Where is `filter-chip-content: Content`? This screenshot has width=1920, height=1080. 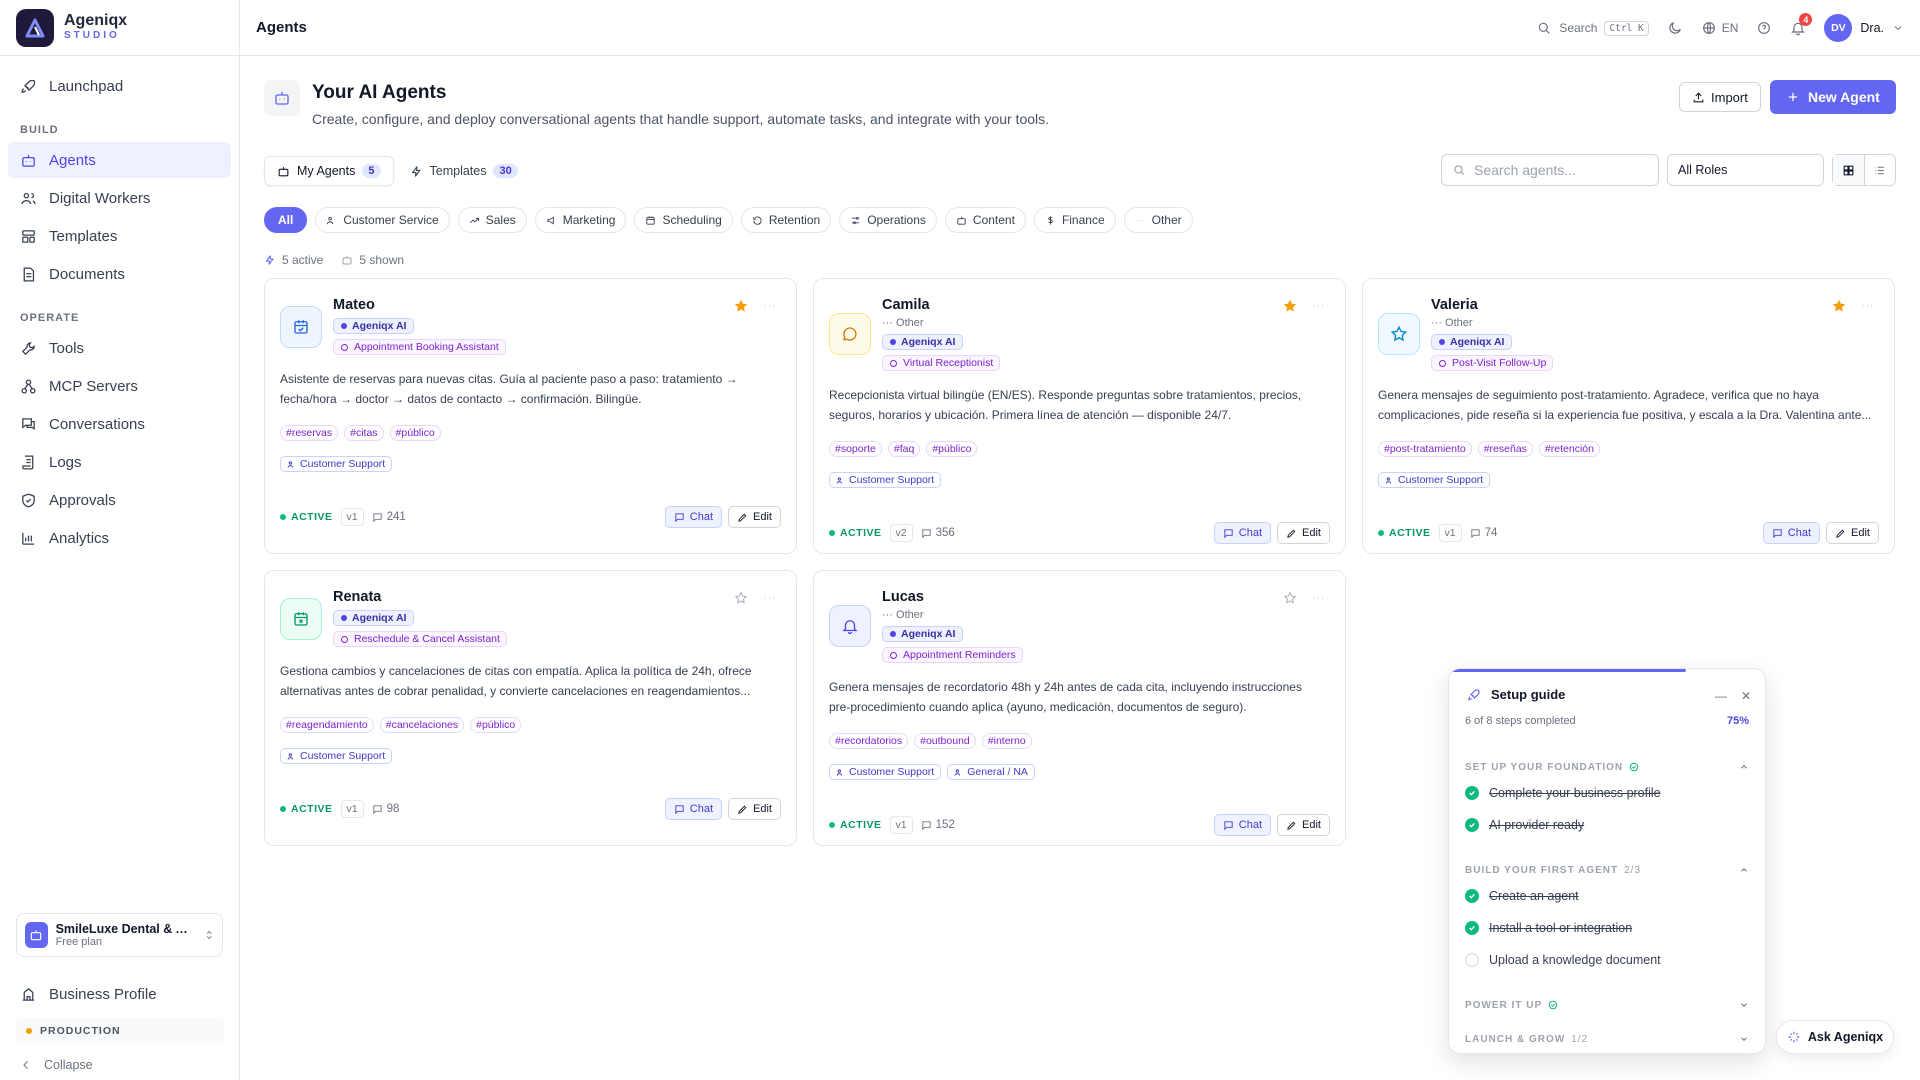 filter-chip-content: Content is located at coordinates (985, 220).